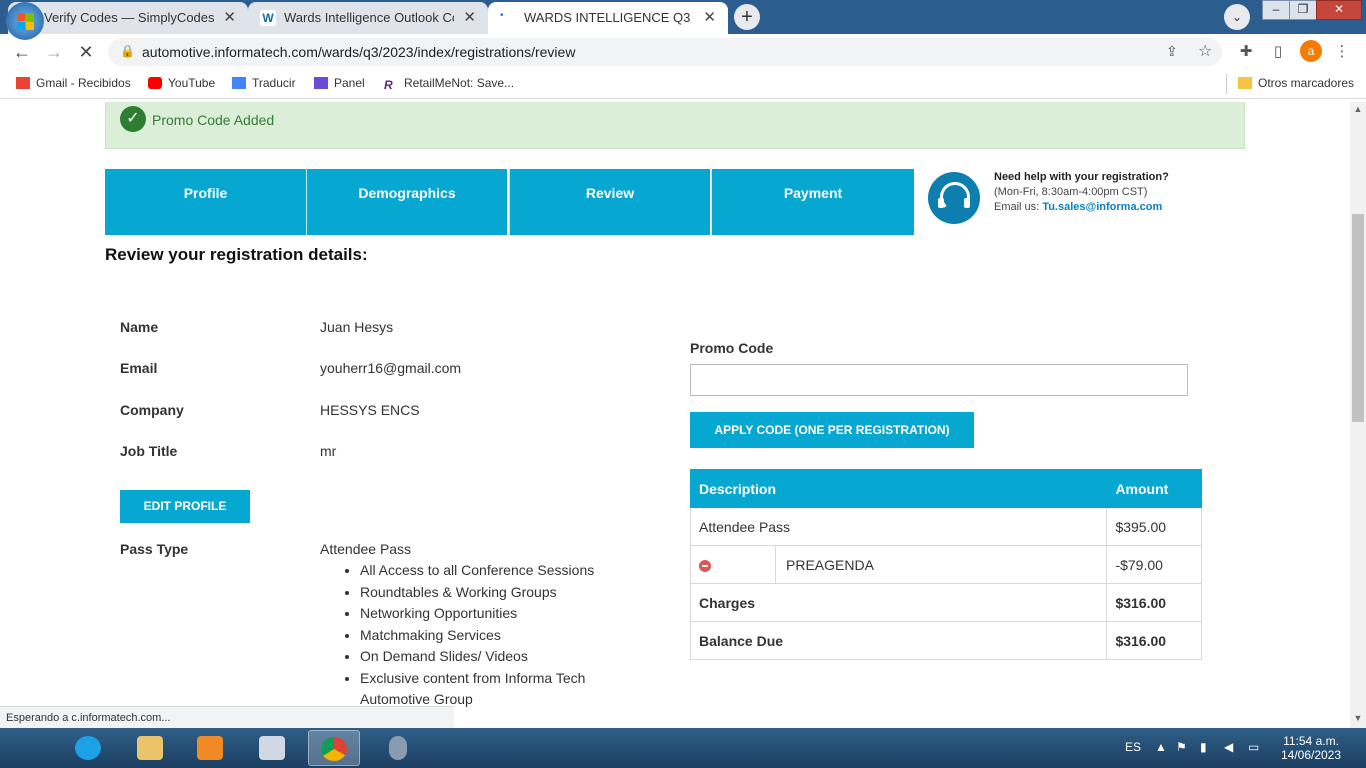 The width and height of the screenshot is (1366, 768). I want to click on tab-title: WARDS INTELLIGENCE Q3 OUTLOO, so click(609, 17).